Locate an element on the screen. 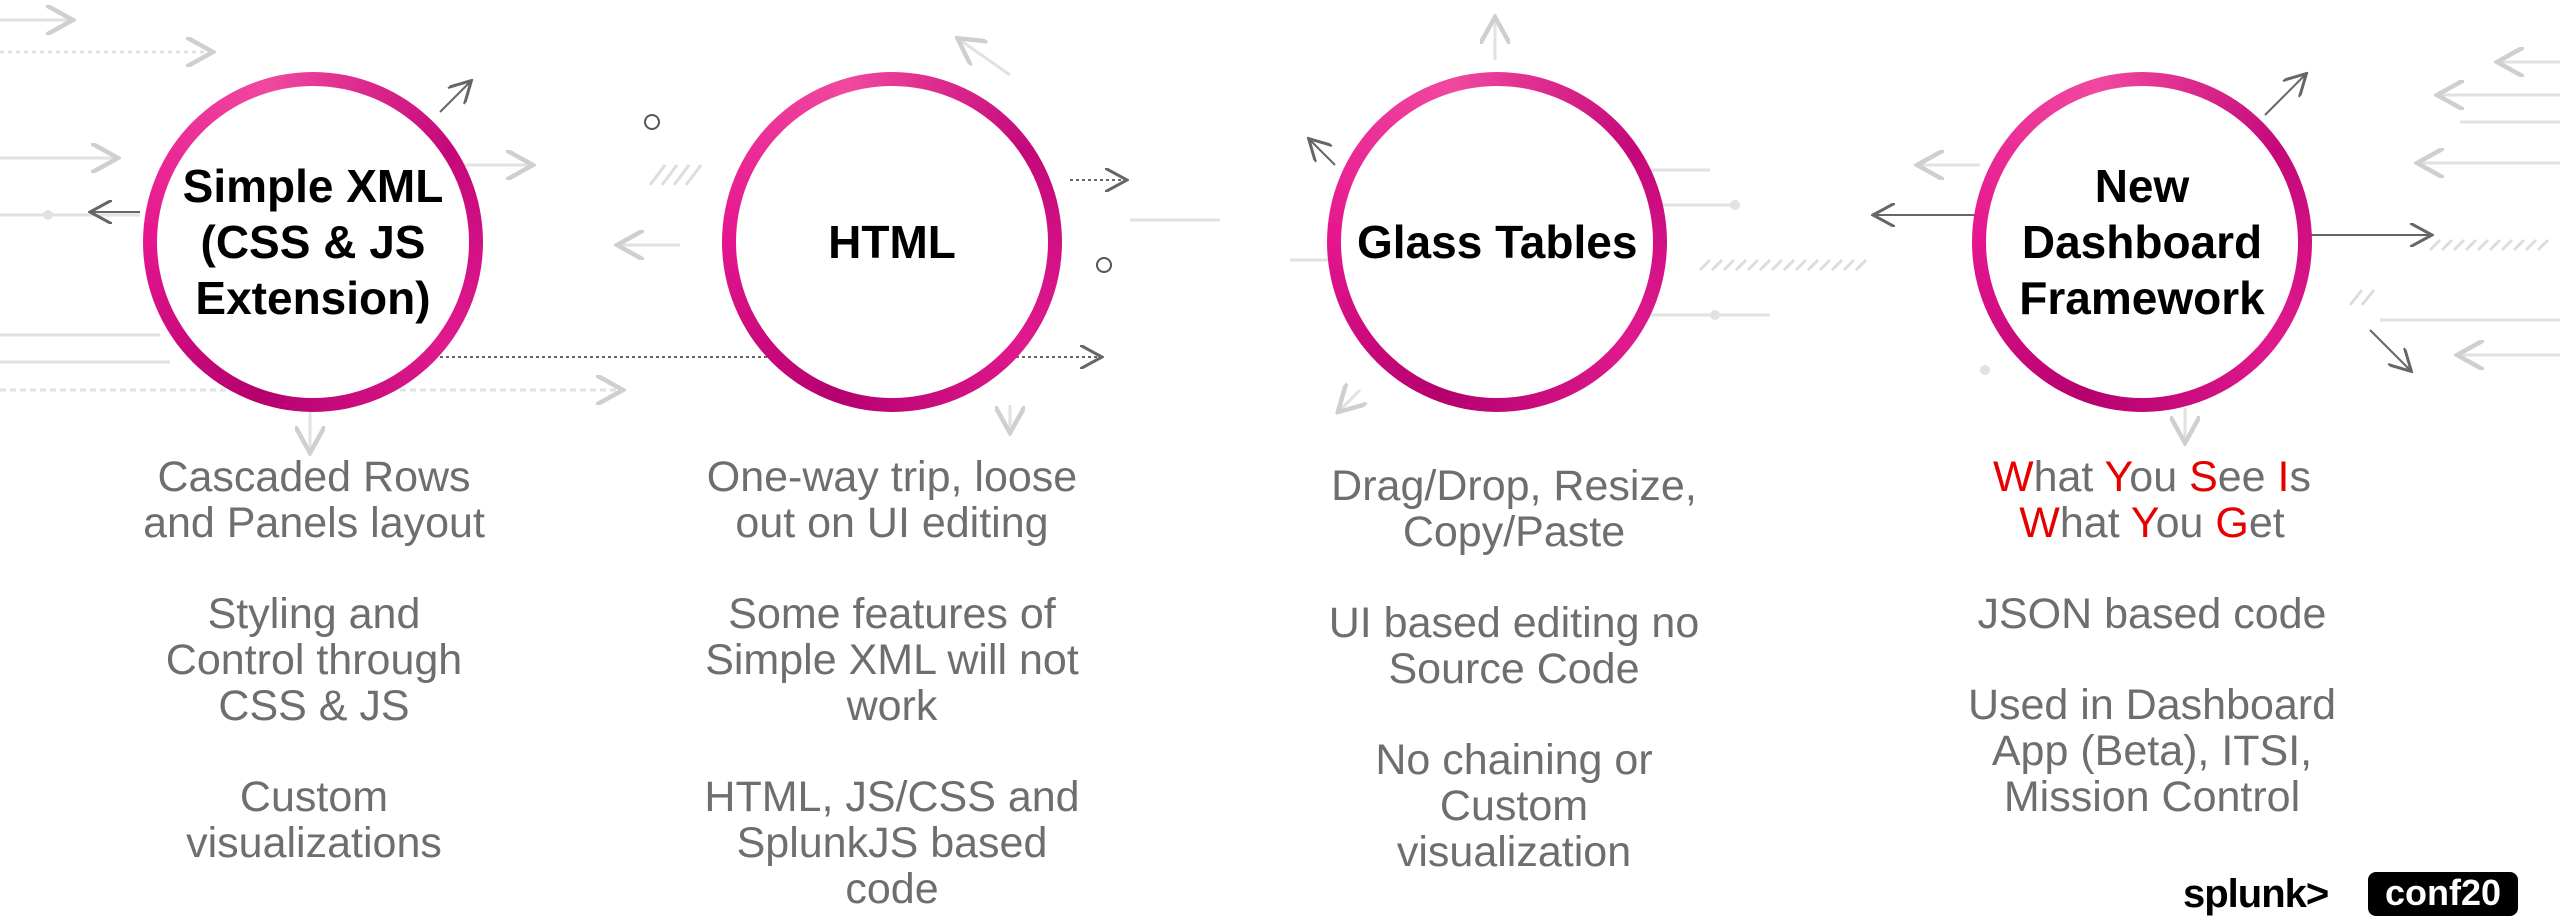 The height and width of the screenshot is (916, 2560). title-line: HTML is located at coordinates (892, 242).